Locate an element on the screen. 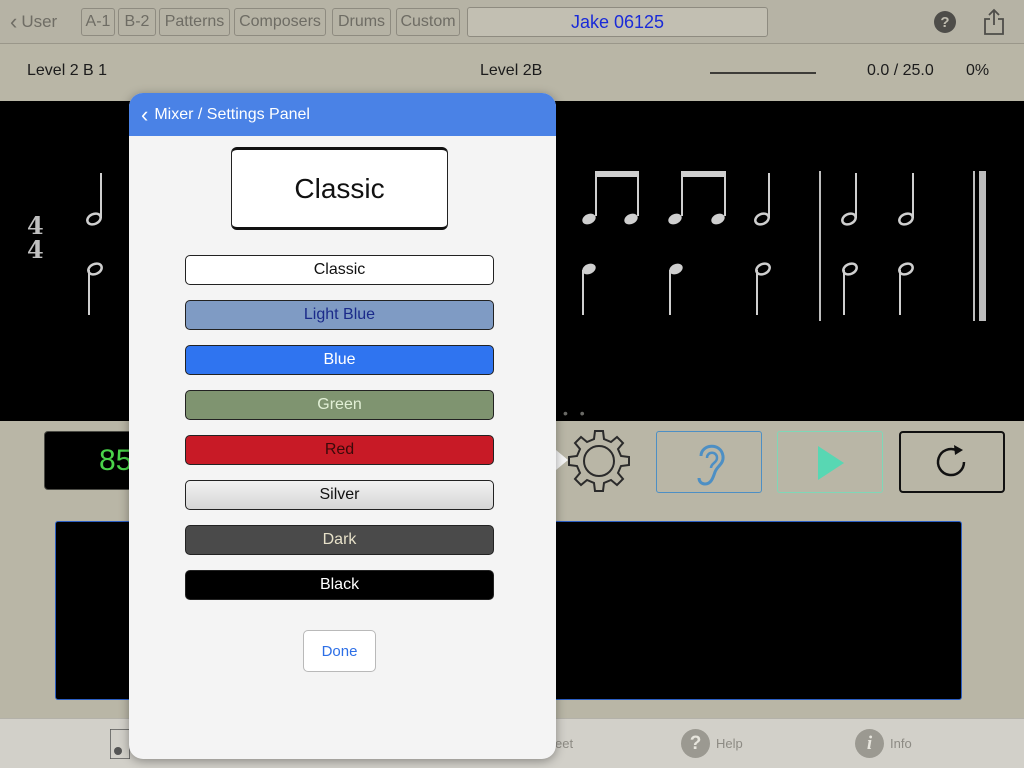 Image resolution: width=1024 pixels, height=768 pixels. level-label: Level 2 B 1 is located at coordinates (67, 70).